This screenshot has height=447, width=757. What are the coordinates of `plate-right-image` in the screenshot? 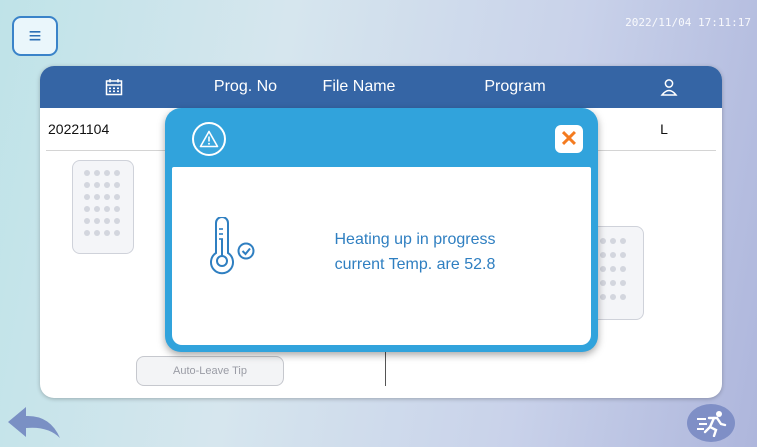 It's located at (617, 273).